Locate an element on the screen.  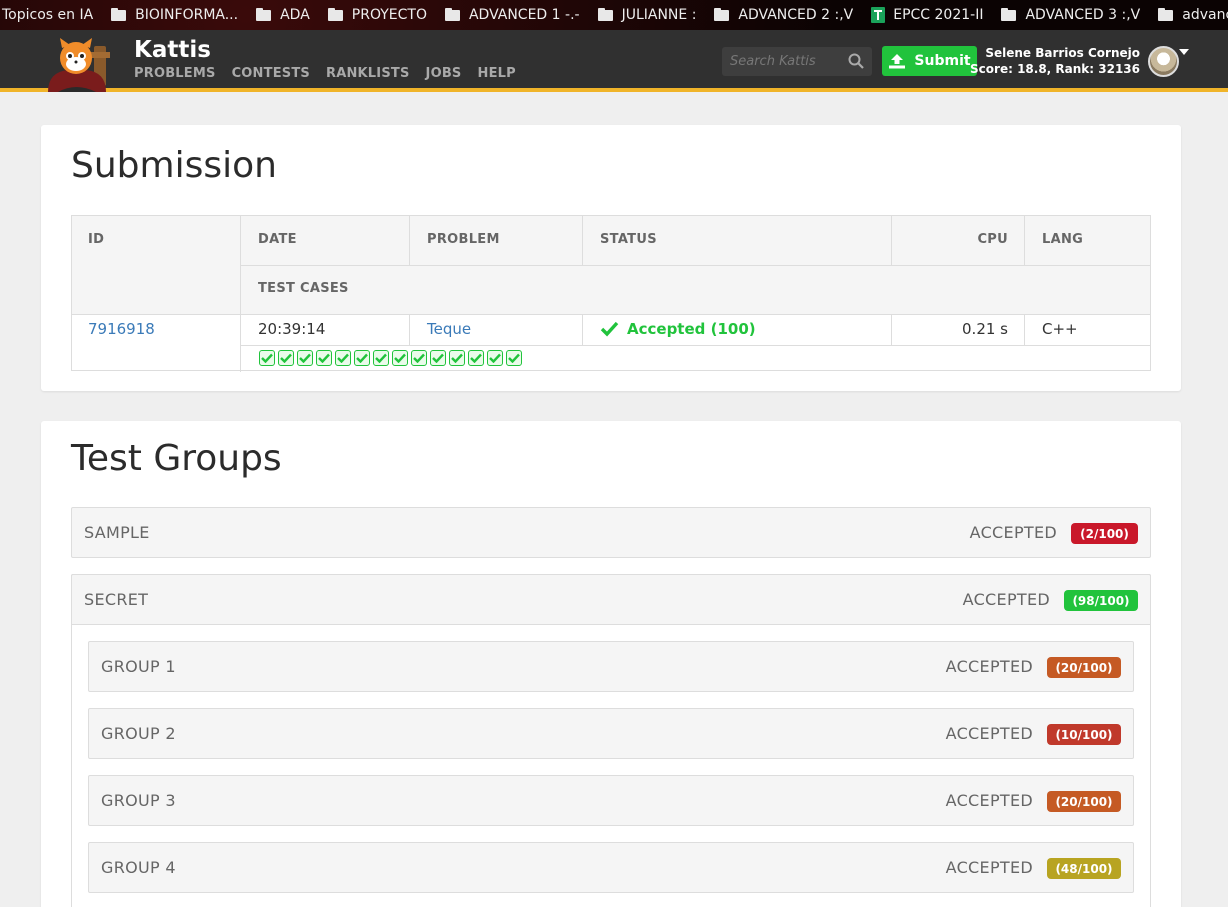
header-status: STATUS is located at coordinates (628, 239).